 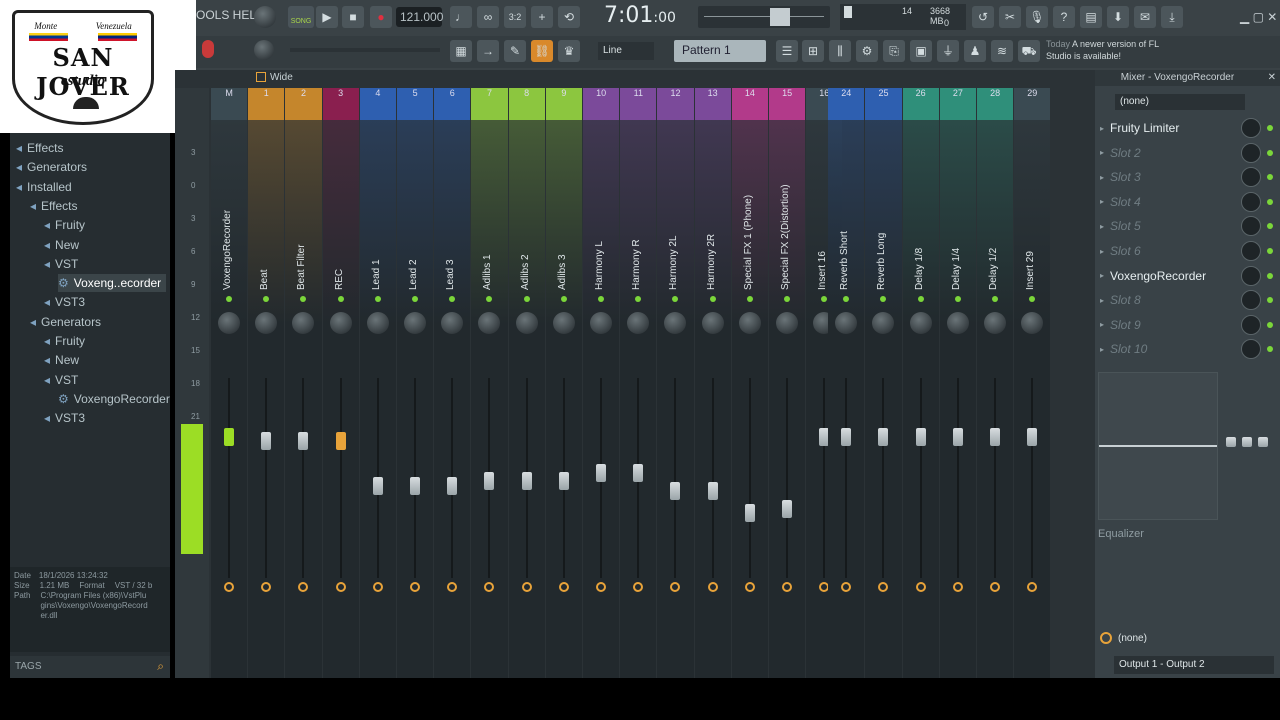 What do you see at coordinates (787, 383) in the screenshot?
I see `mixer-strip: 15 Special FX 2(Distortion)` at bounding box center [787, 383].